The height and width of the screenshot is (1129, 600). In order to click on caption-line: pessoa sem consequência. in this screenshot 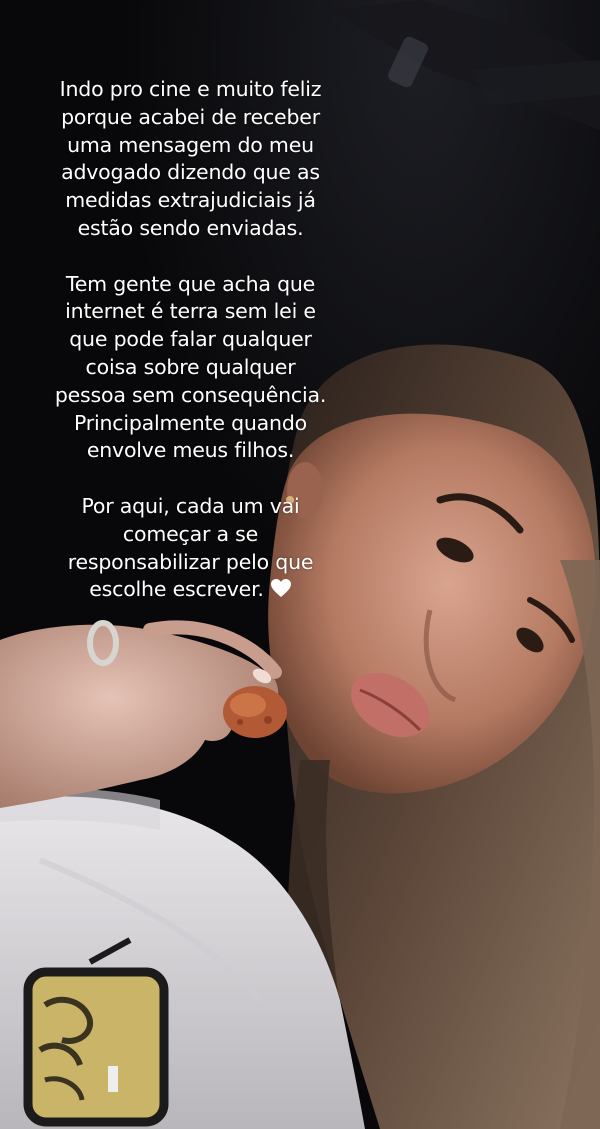, I will do `click(190, 394)`.